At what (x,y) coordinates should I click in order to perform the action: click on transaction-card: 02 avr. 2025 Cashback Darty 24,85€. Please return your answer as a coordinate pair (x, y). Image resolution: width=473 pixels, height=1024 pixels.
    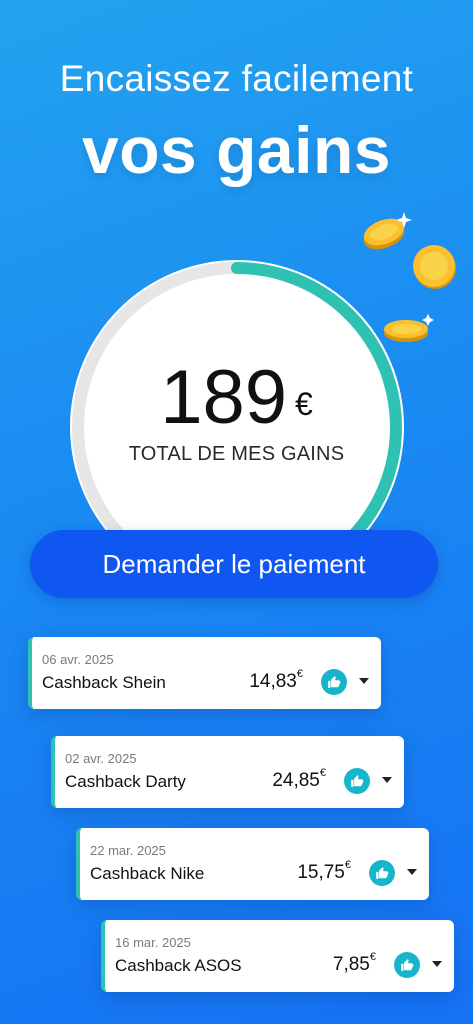
    Looking at the image, I should click on (227, 772).